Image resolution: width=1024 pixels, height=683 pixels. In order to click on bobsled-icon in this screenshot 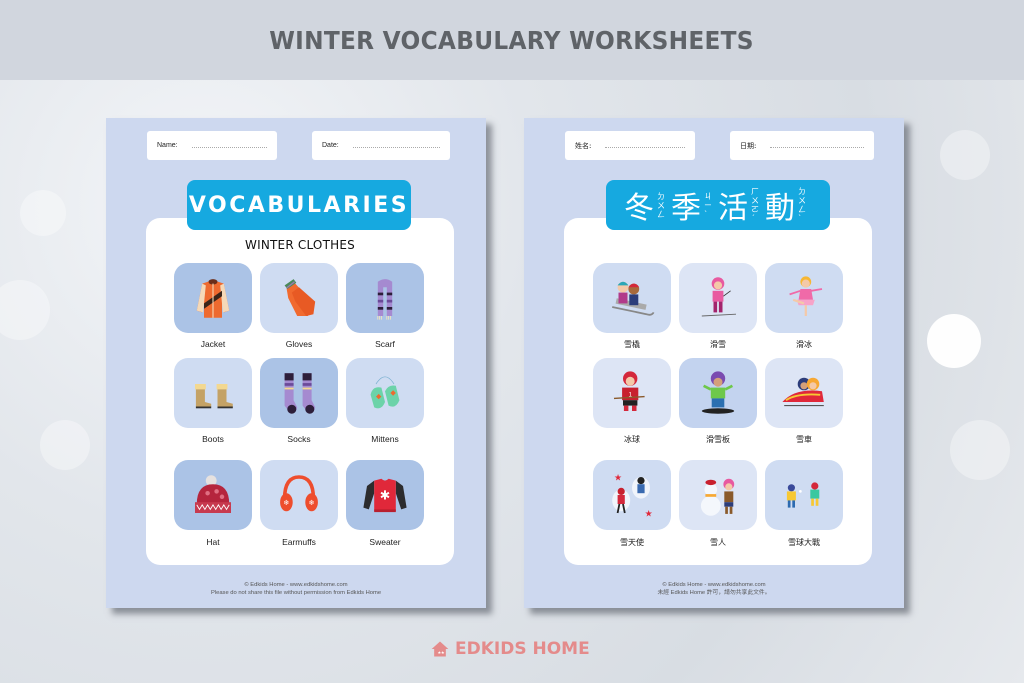, I will do `click(803, 392)`.